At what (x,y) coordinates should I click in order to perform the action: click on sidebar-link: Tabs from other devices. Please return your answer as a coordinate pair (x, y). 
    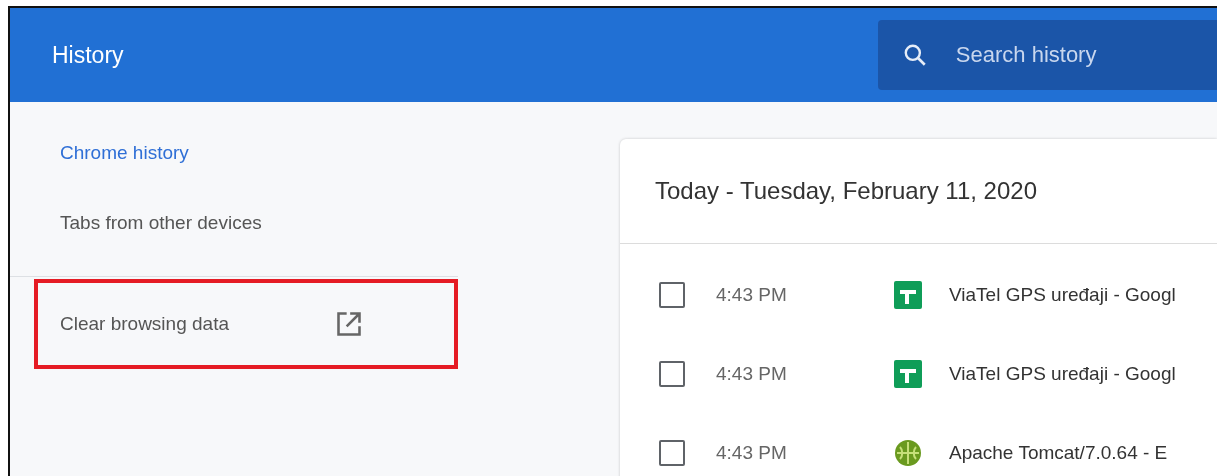
    Looking at the image, I should click on (136, 241).